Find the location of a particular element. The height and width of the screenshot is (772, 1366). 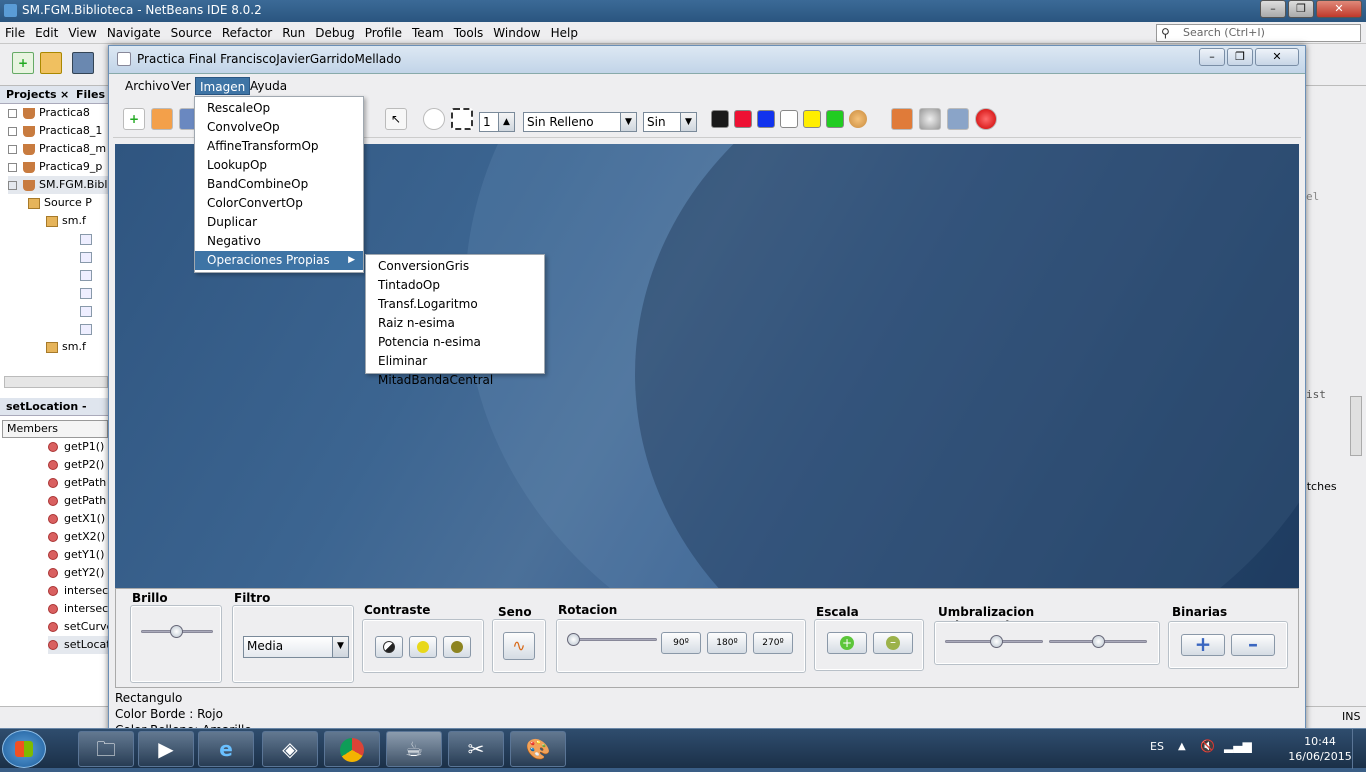

zoom-out-button: – is located at coordinates (893, 643).